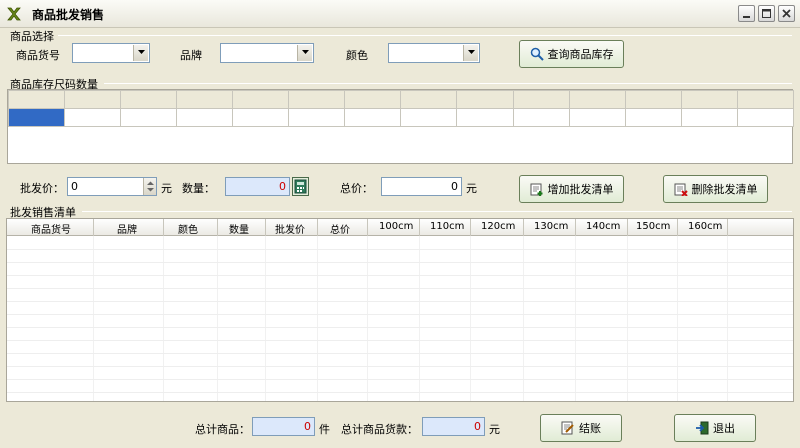 The width and height of the screenshot is (800, 448). Describe the element at coordinates (421, 186) in the screenshot. I see `total-input: 0` at that location.